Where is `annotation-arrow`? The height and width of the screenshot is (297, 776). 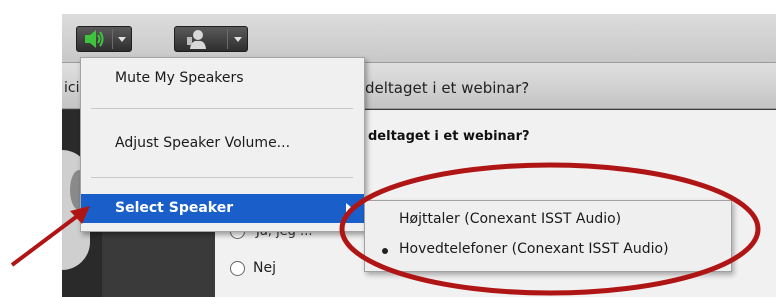
annotation-arrow is located at coordinates (46, 239).